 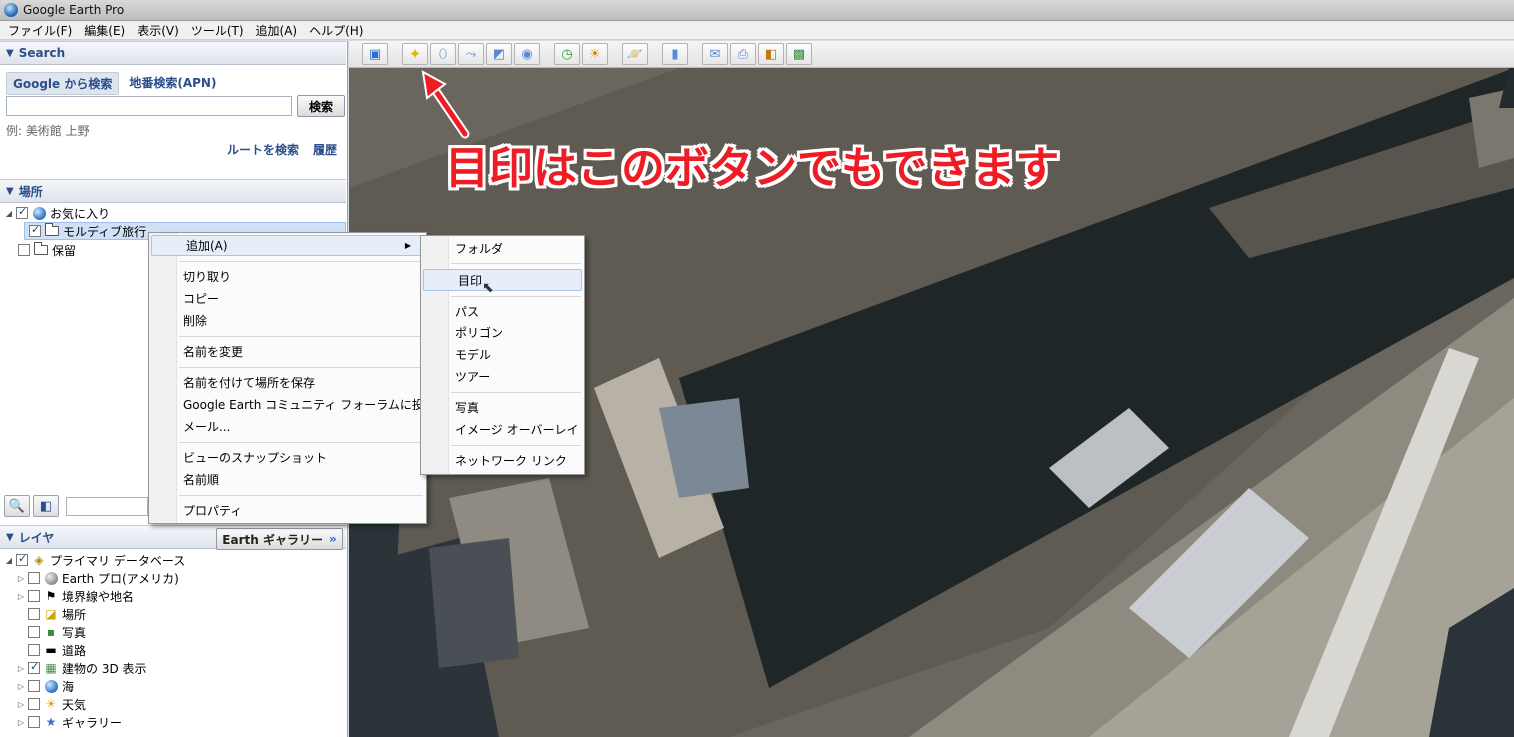 I want to click on ocean-globe-icon, so click(x=51, y=686).